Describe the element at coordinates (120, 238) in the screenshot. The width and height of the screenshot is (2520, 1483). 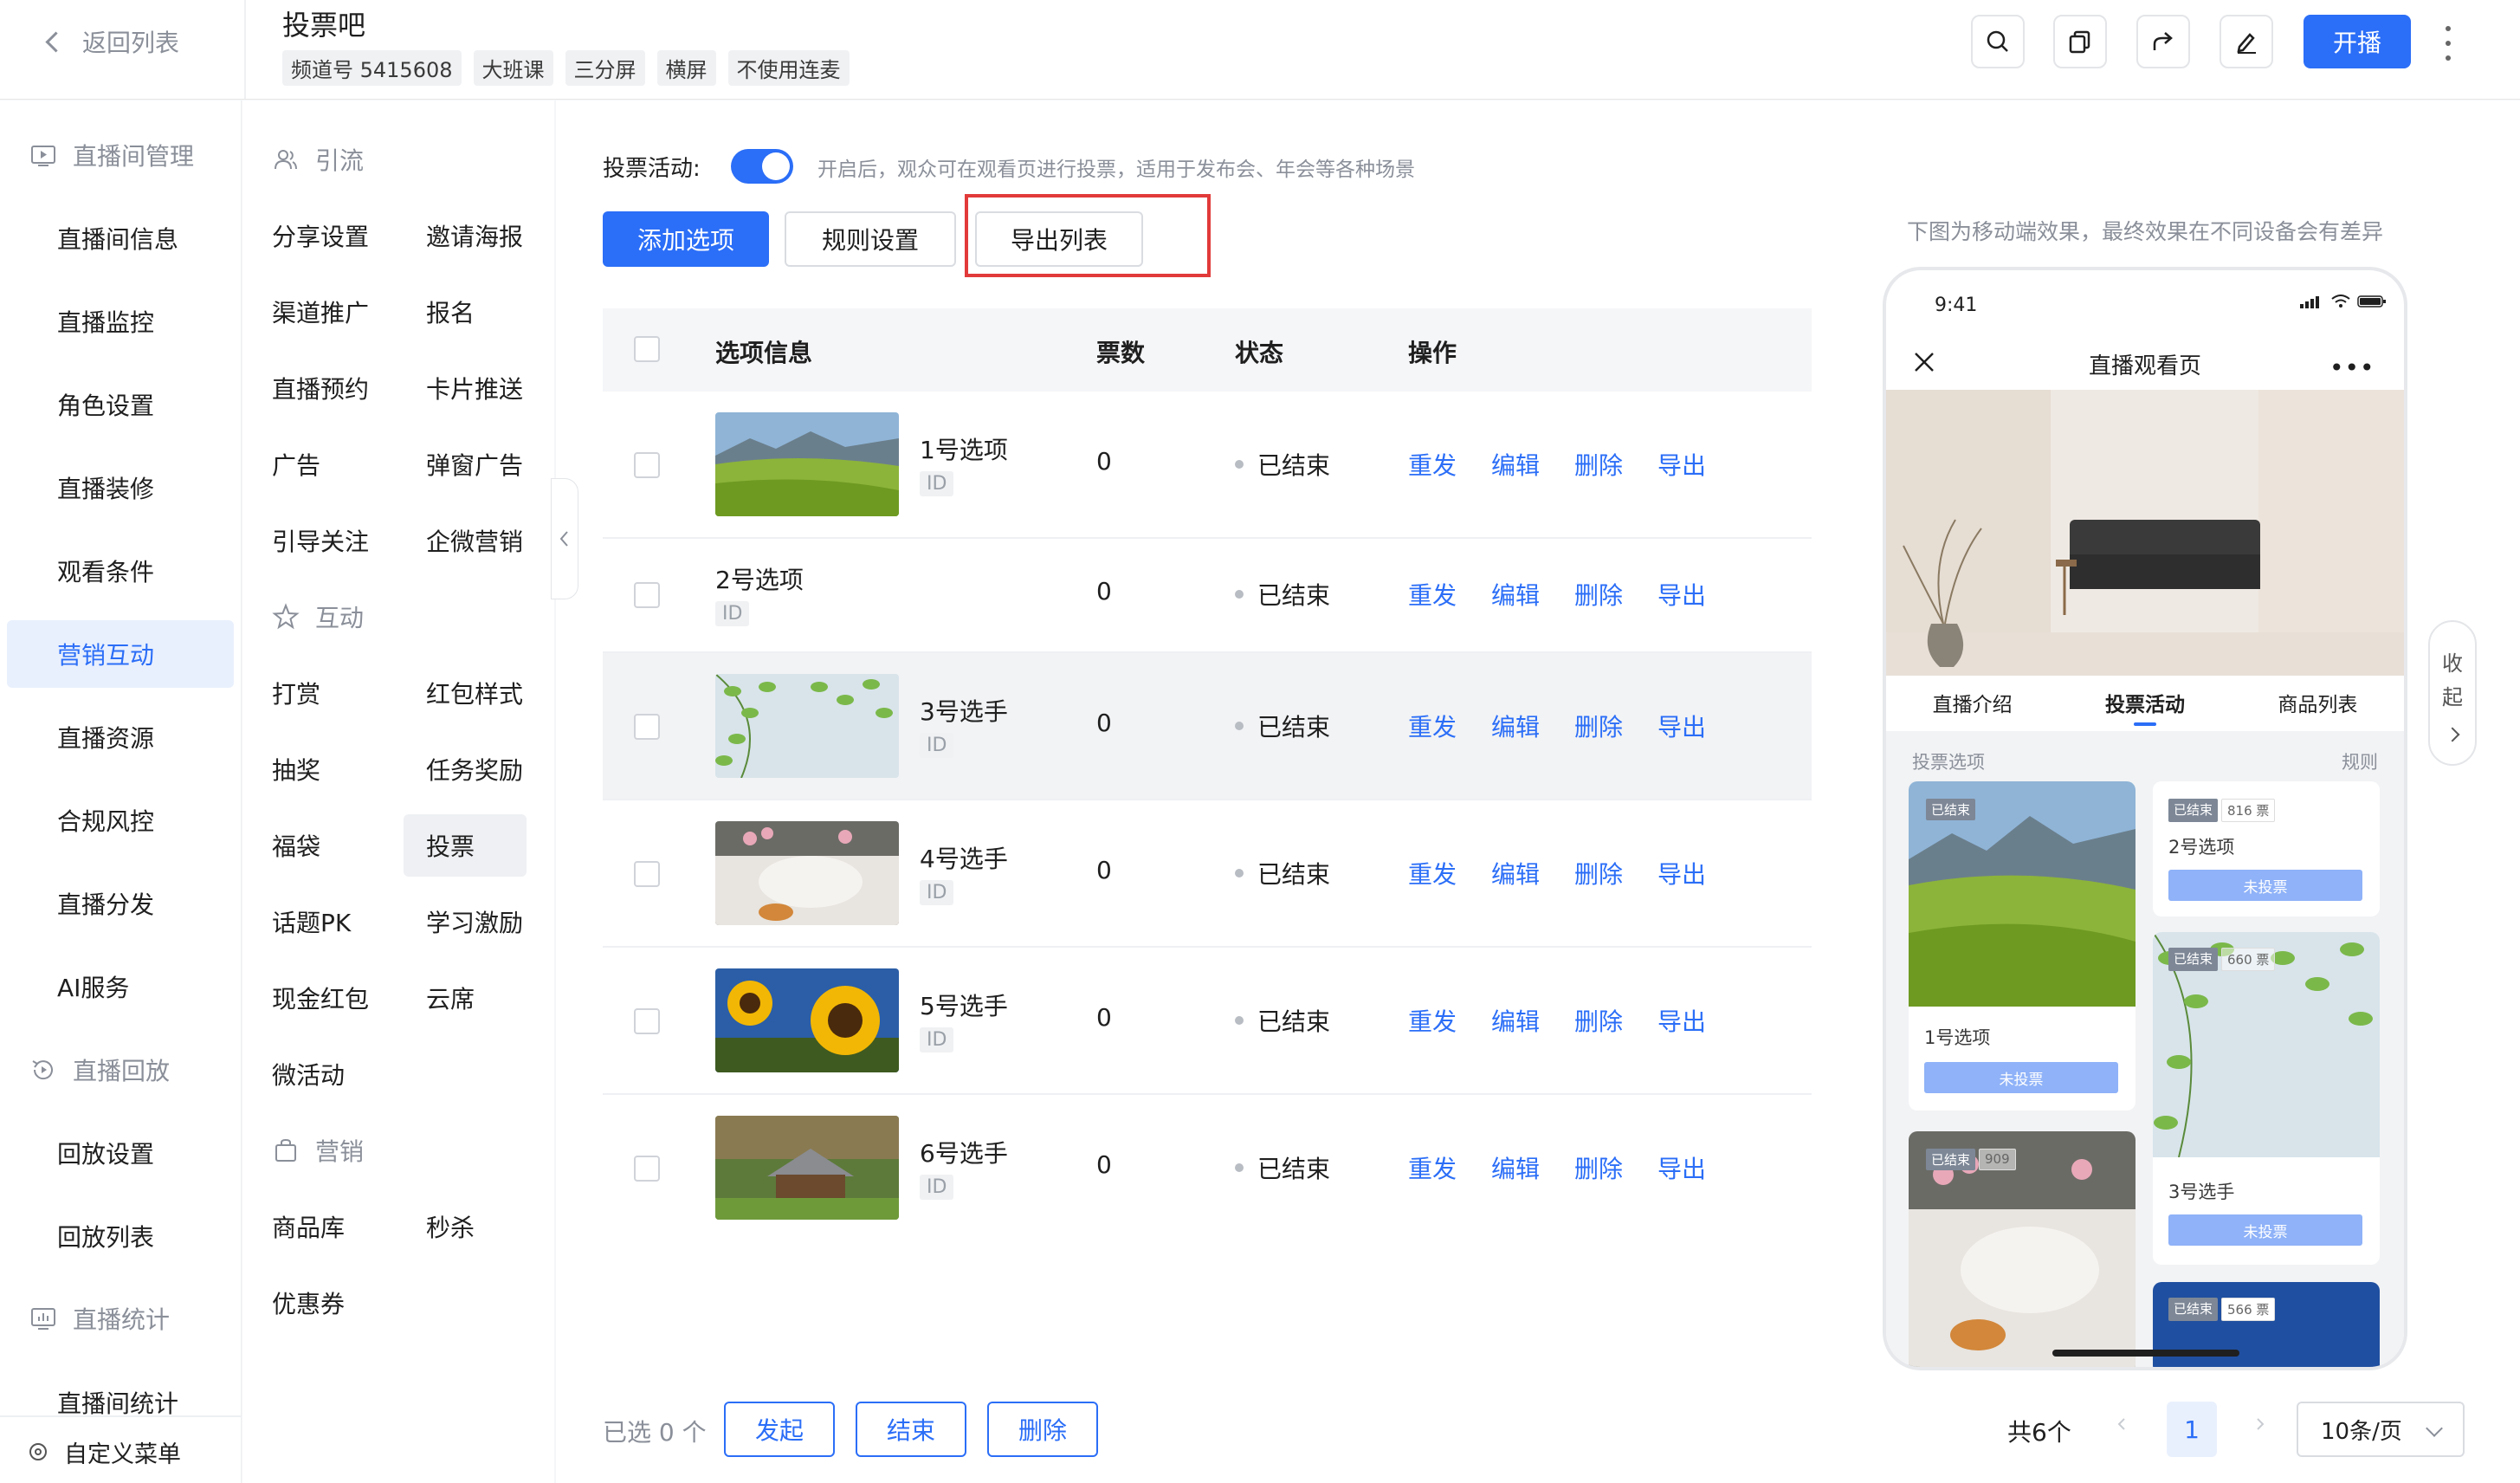
I see `nav-item-room-info: 直播间信息` at that location.